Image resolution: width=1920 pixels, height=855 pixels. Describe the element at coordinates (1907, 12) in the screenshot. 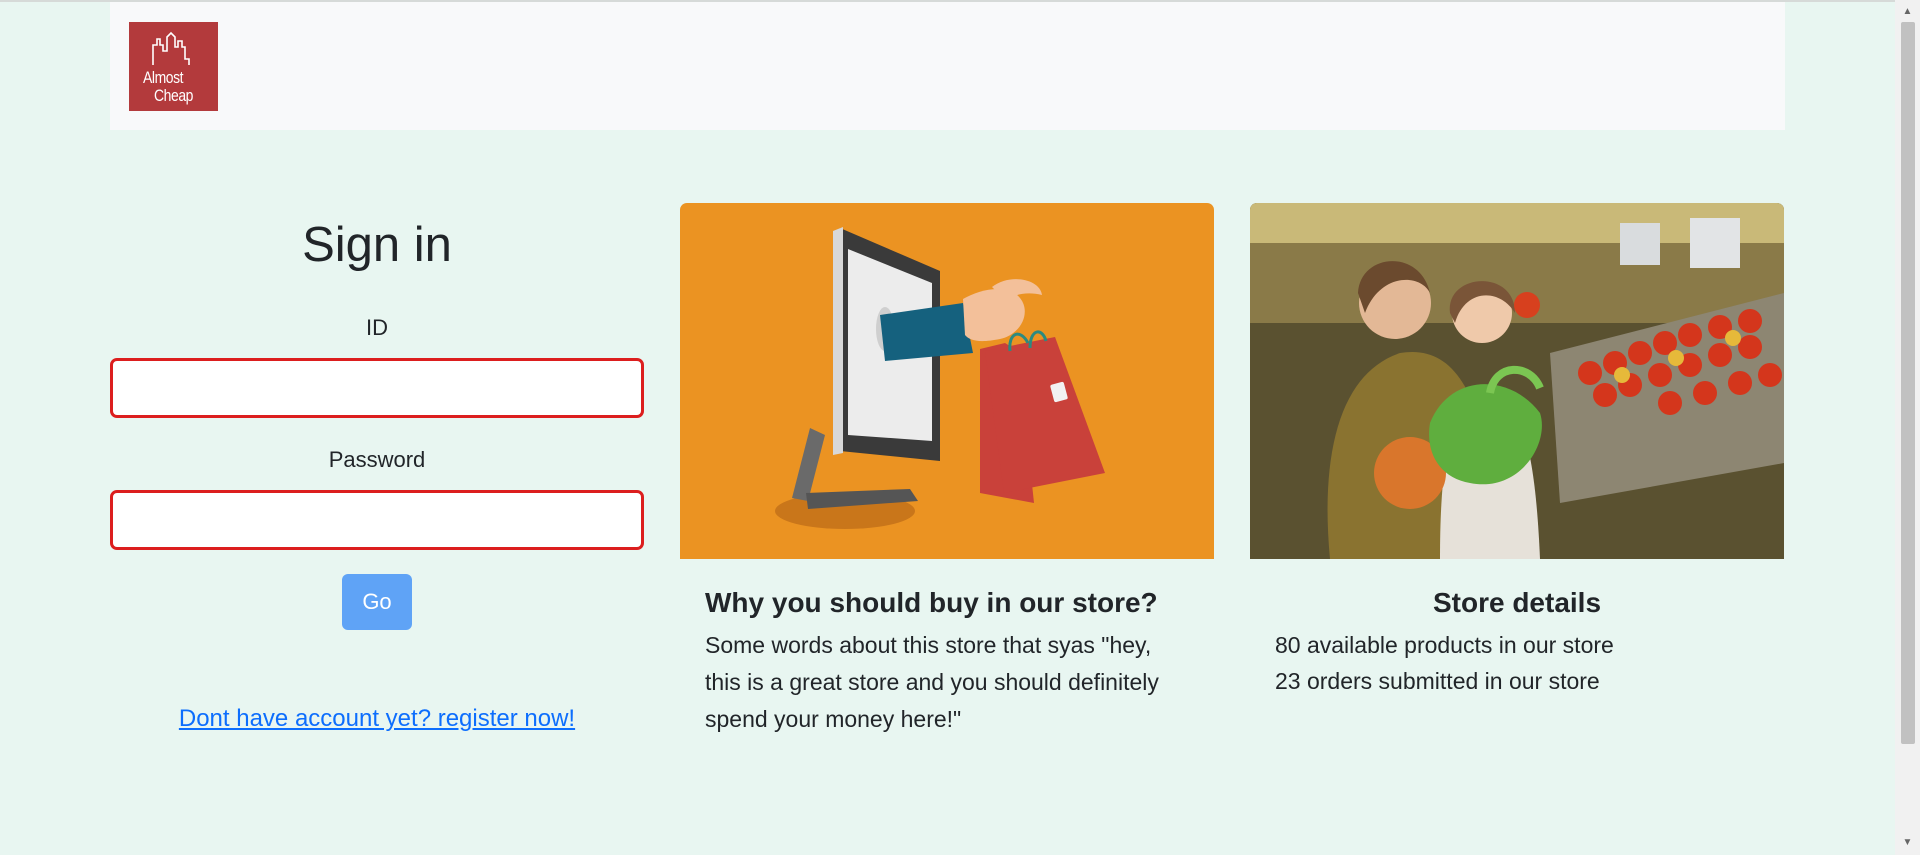

I see `scroll-up-arrow-icon: ▲` at that location.